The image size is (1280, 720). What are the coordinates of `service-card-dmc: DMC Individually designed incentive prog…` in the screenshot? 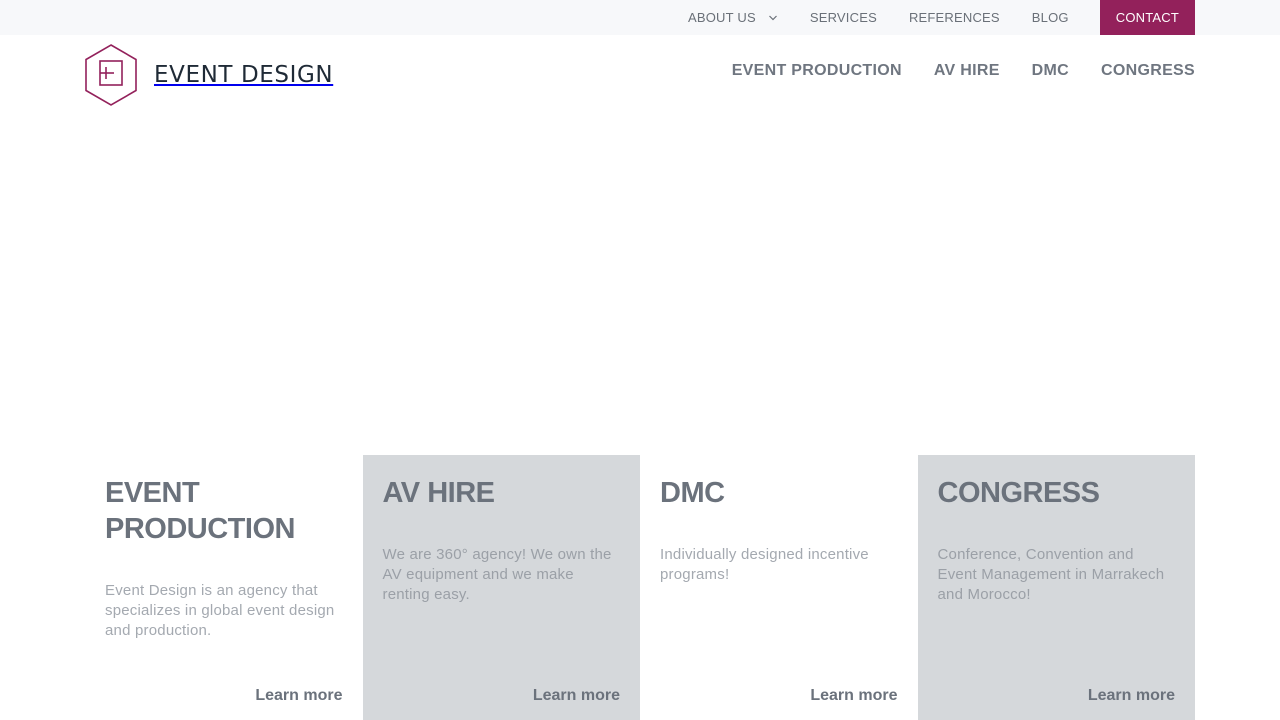 It's located at (779, 587).